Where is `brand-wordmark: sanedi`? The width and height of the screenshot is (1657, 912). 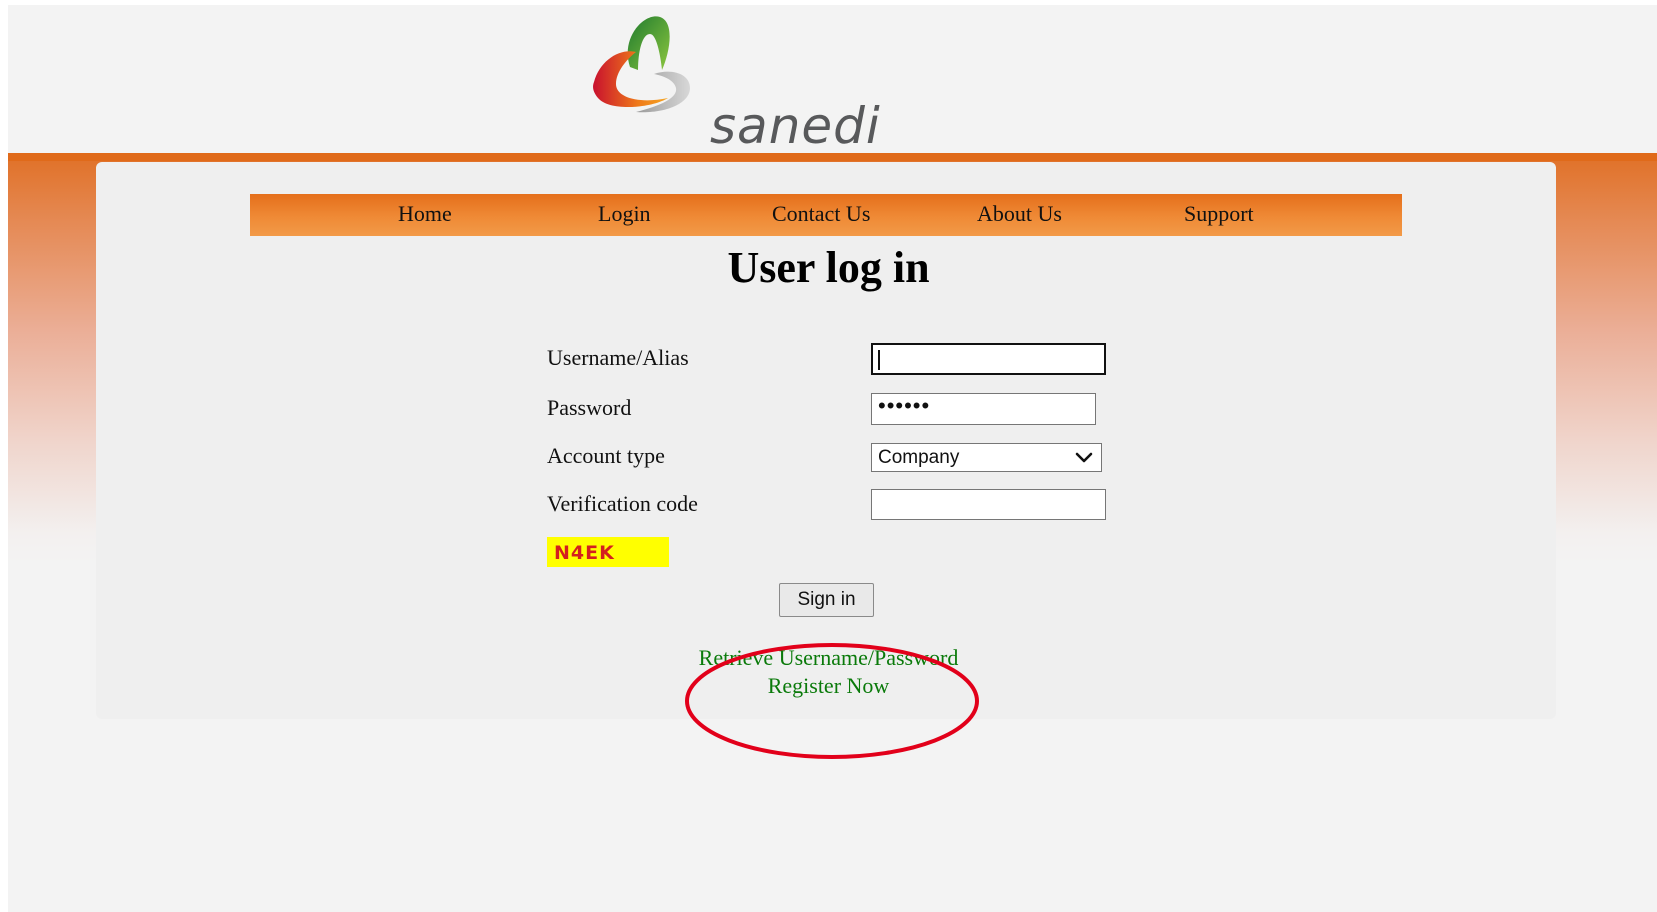
brand-wordmark: sanedi is located at coordinates (795, 126).